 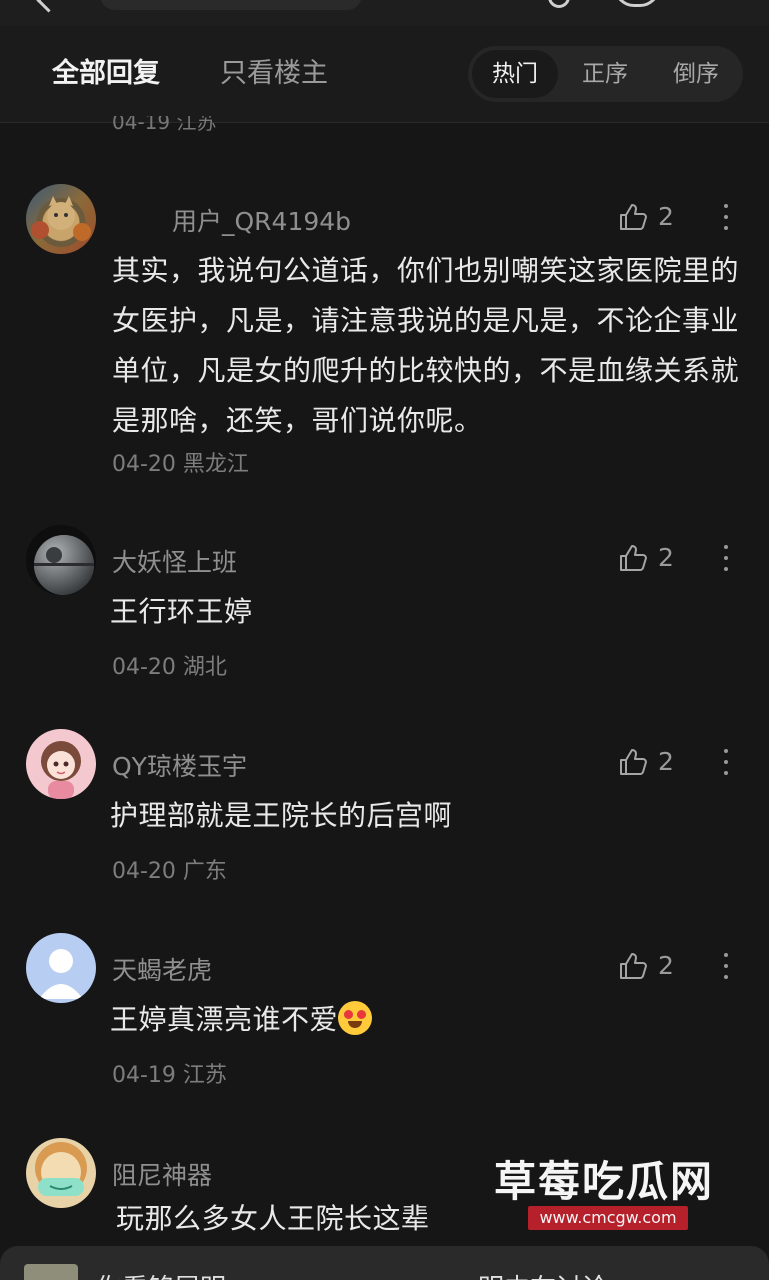 I want to click on comment-text: 护理部就是王院长的后宫啊, so click(x=281, y=815).